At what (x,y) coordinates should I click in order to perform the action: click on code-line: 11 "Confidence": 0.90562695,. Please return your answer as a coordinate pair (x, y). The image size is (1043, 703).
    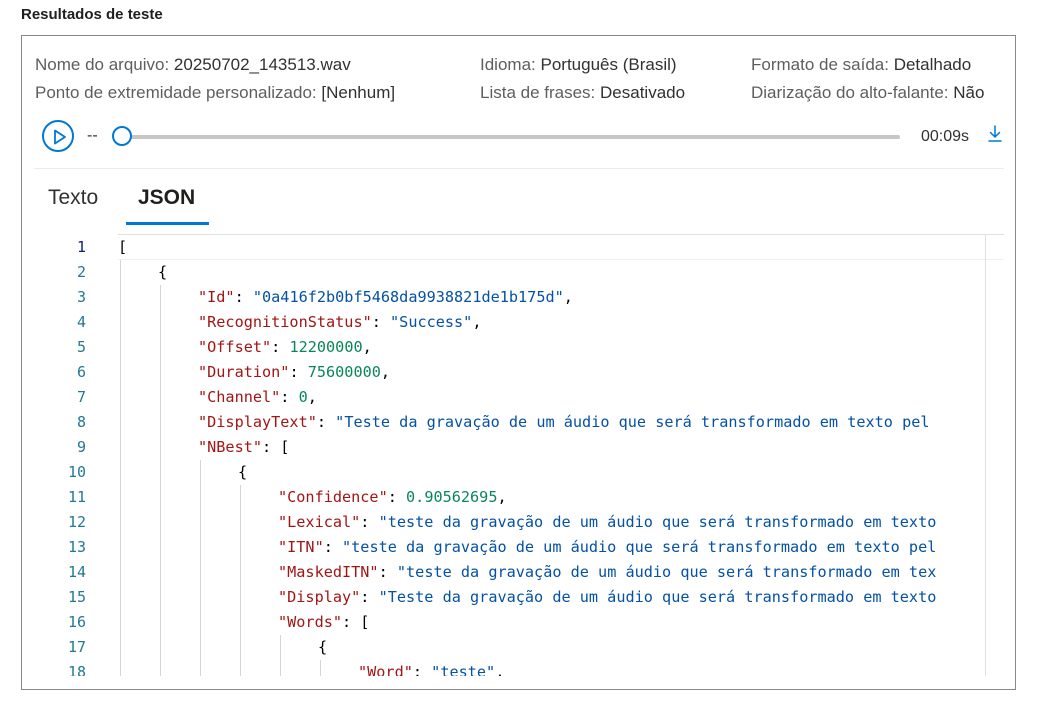
    Looking at the image, I should click on (519, 497).